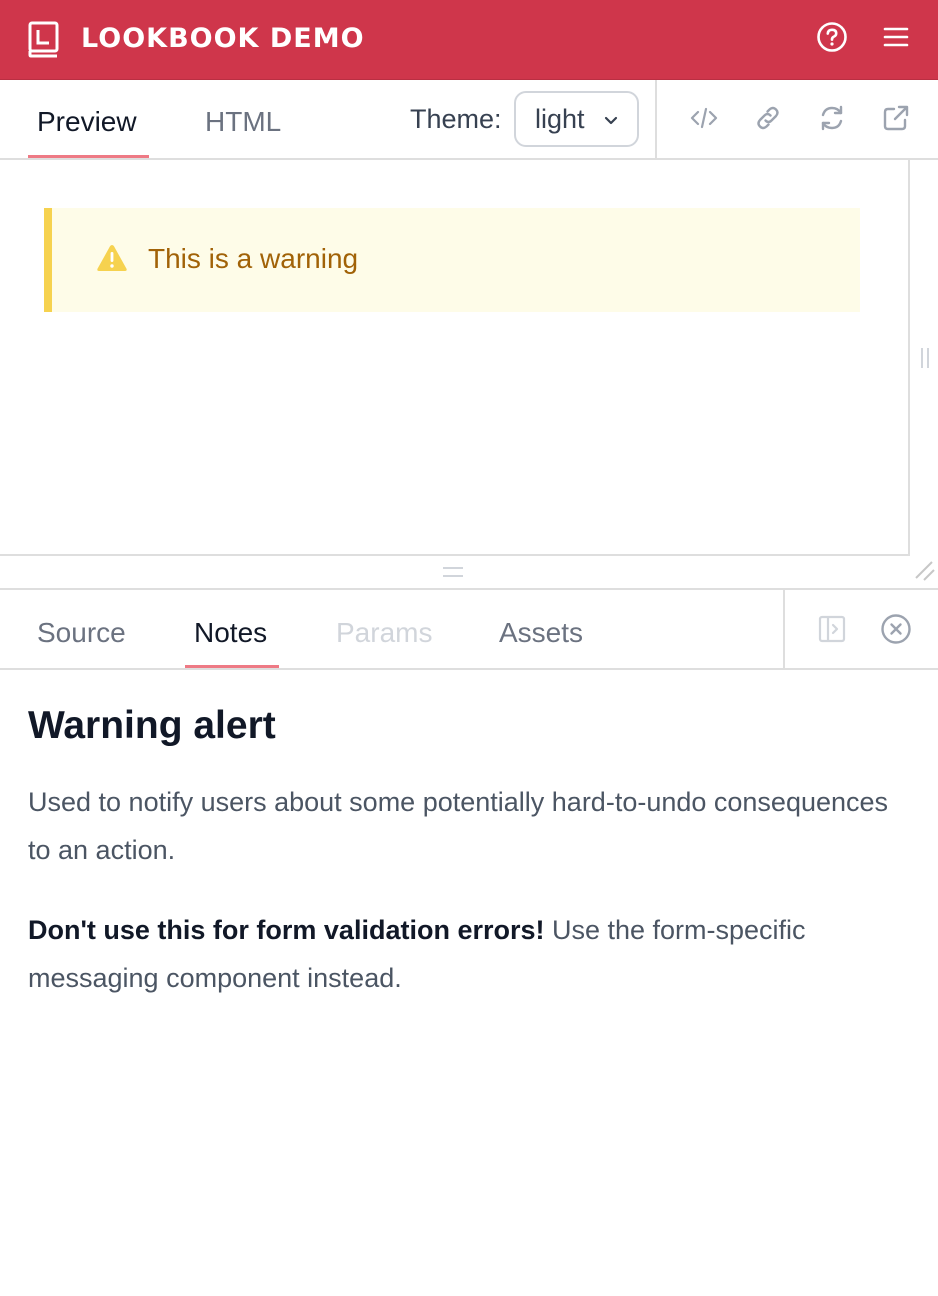 This screenshot has width=938, height=1296. I want to click on active-drawer-tab-indicator, so click(232, 666).